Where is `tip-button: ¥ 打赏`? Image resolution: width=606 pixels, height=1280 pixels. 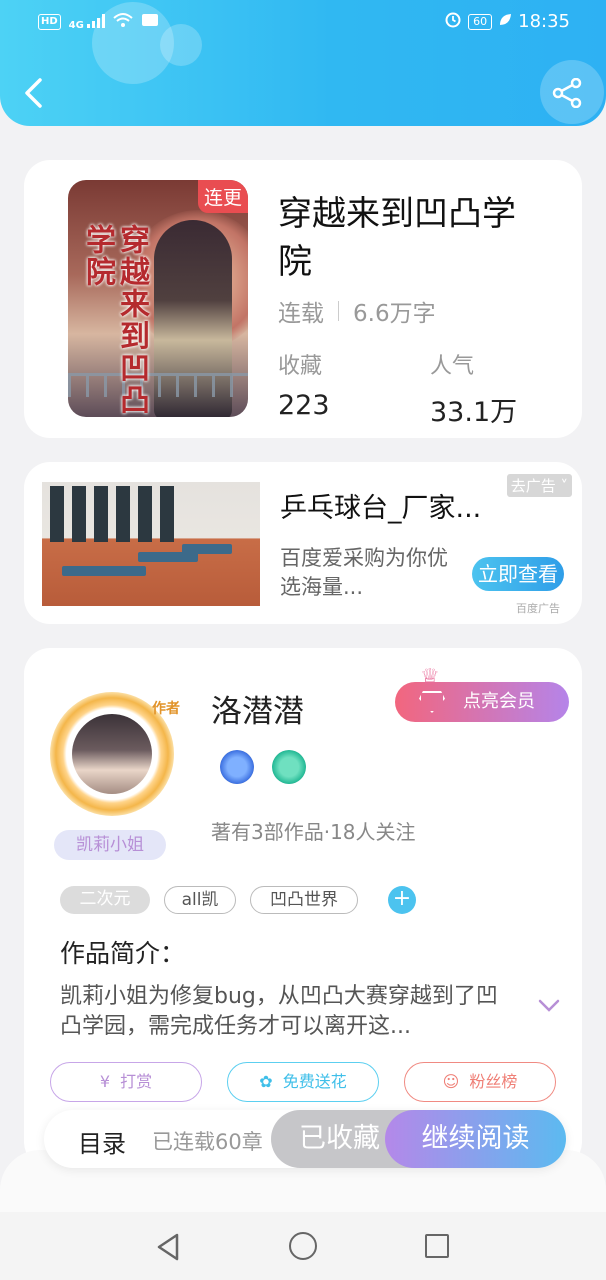 tip-button: ¥ 打赏 is located at coordinates (126, 1082).